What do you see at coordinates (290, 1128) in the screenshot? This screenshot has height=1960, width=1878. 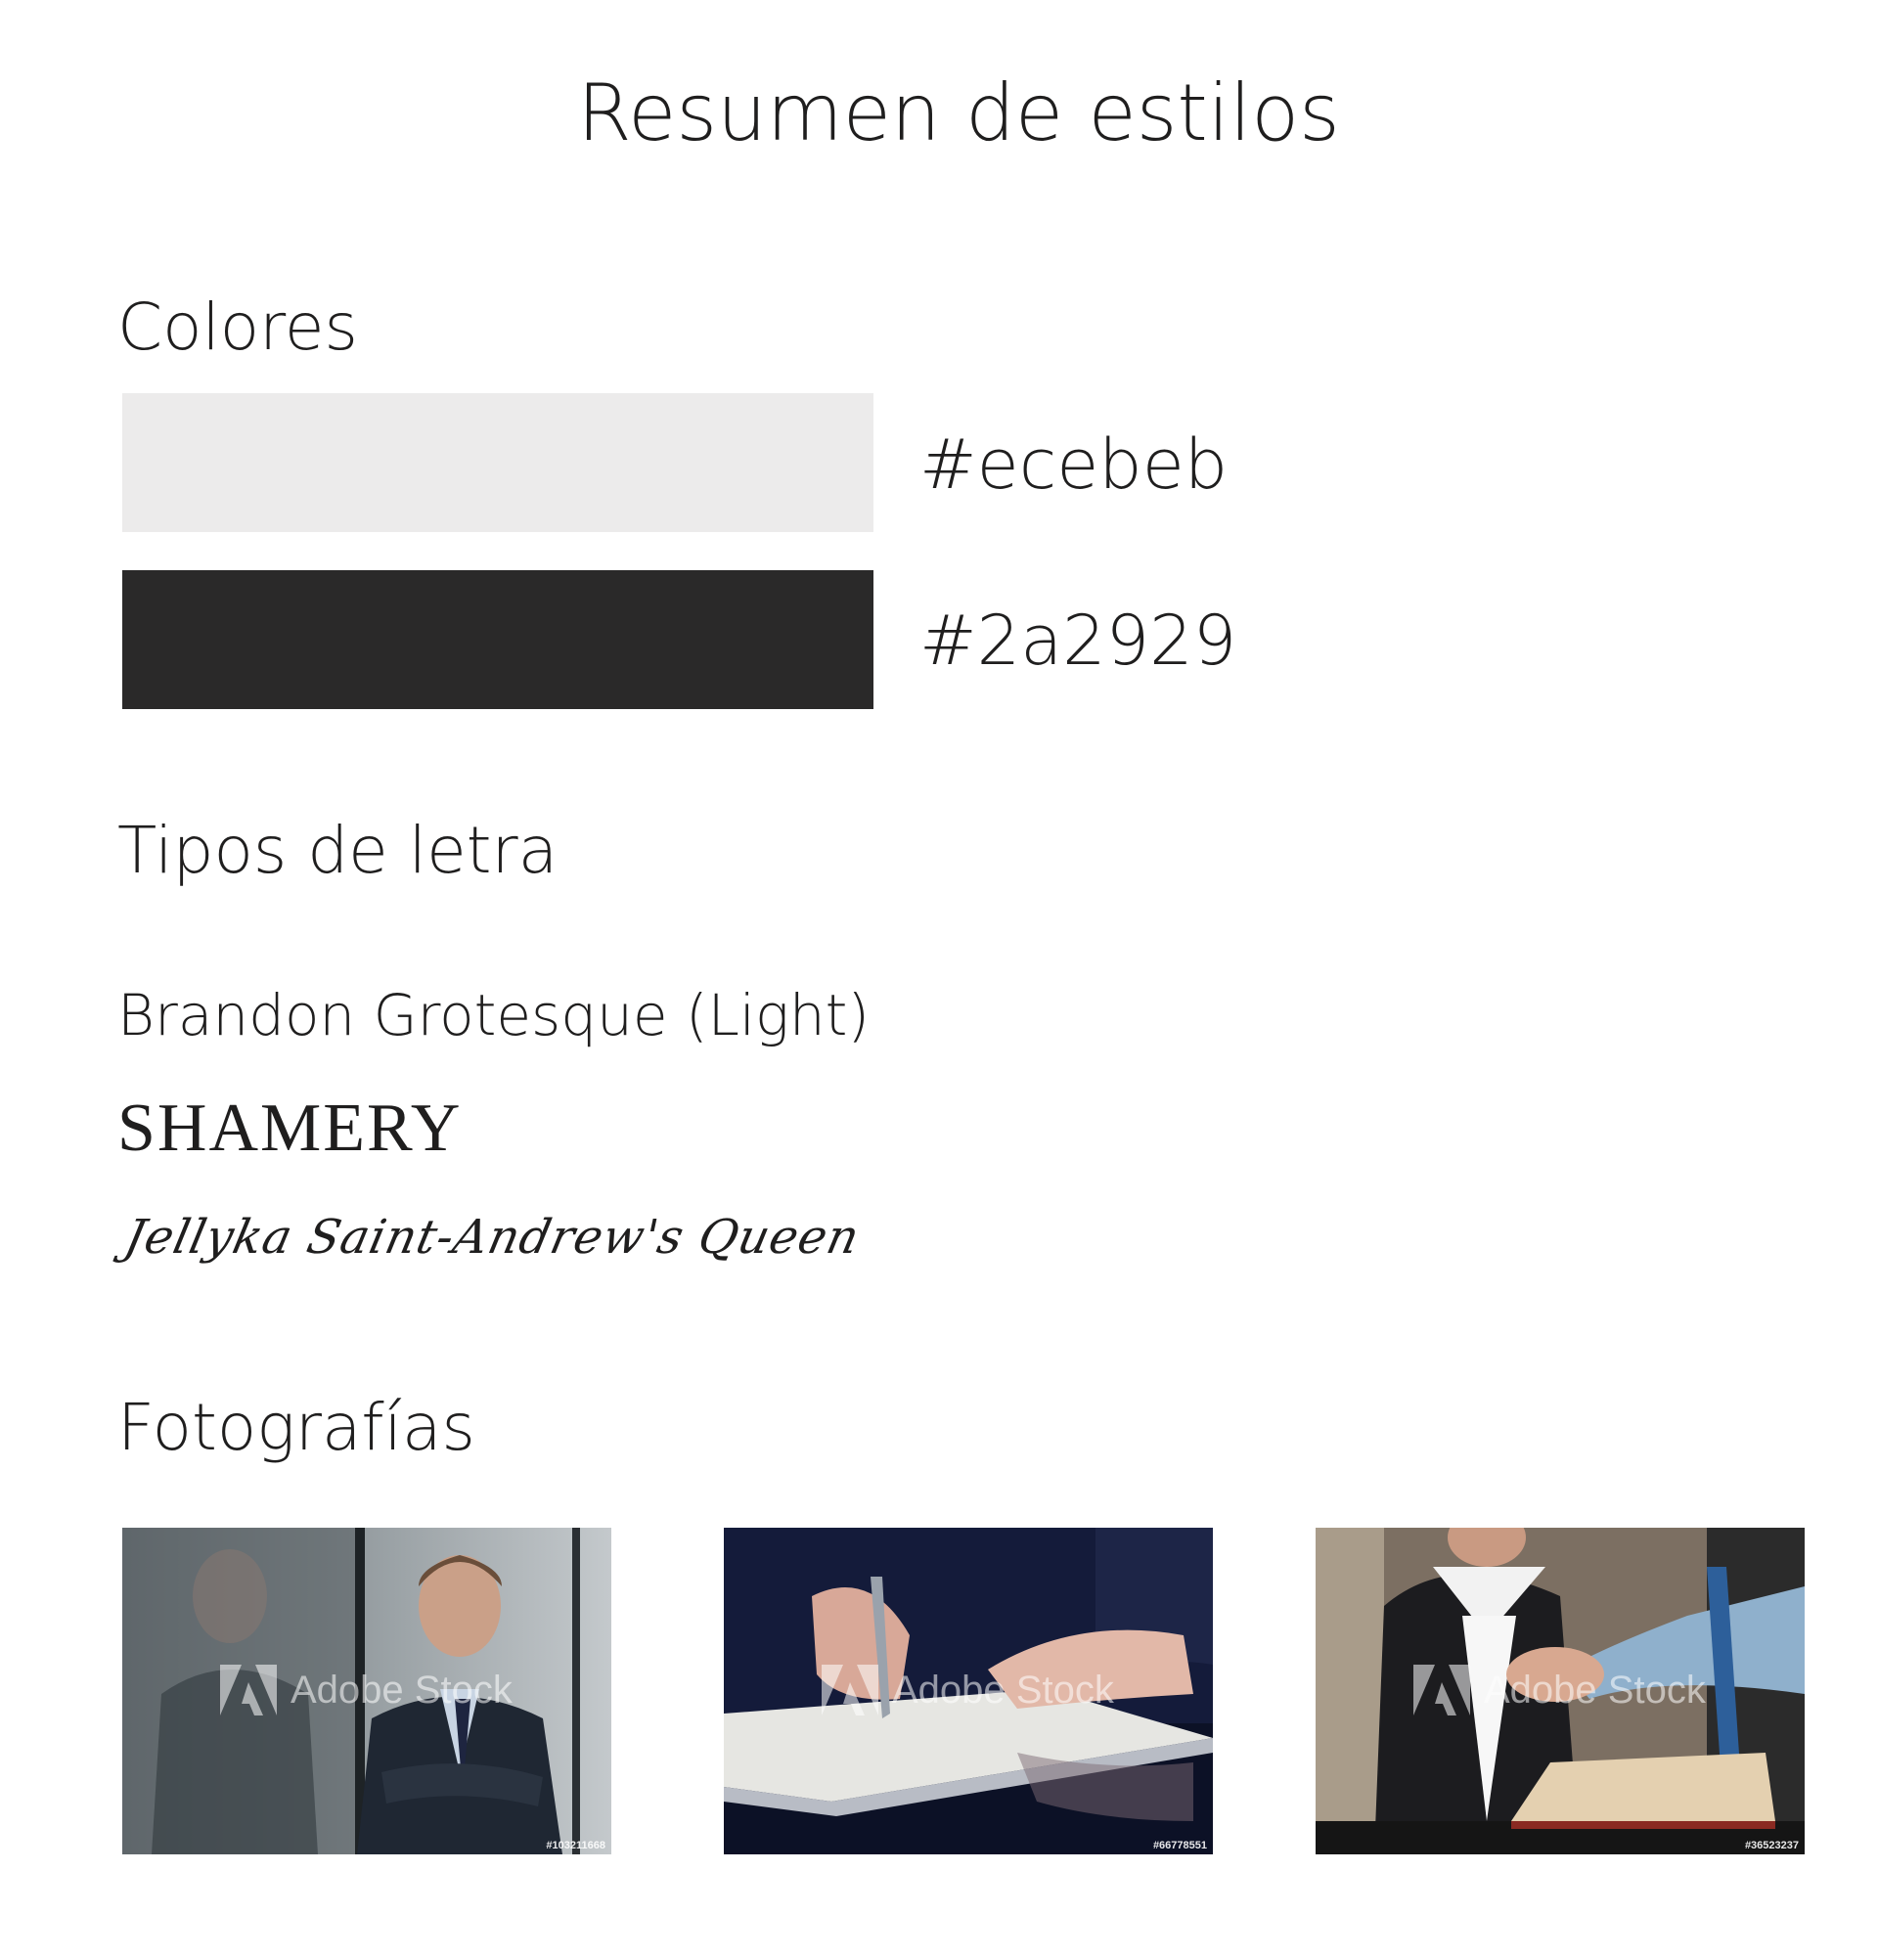 I see `font-sample-shamery: SHAMERY` at bounding box center [290, 1128].